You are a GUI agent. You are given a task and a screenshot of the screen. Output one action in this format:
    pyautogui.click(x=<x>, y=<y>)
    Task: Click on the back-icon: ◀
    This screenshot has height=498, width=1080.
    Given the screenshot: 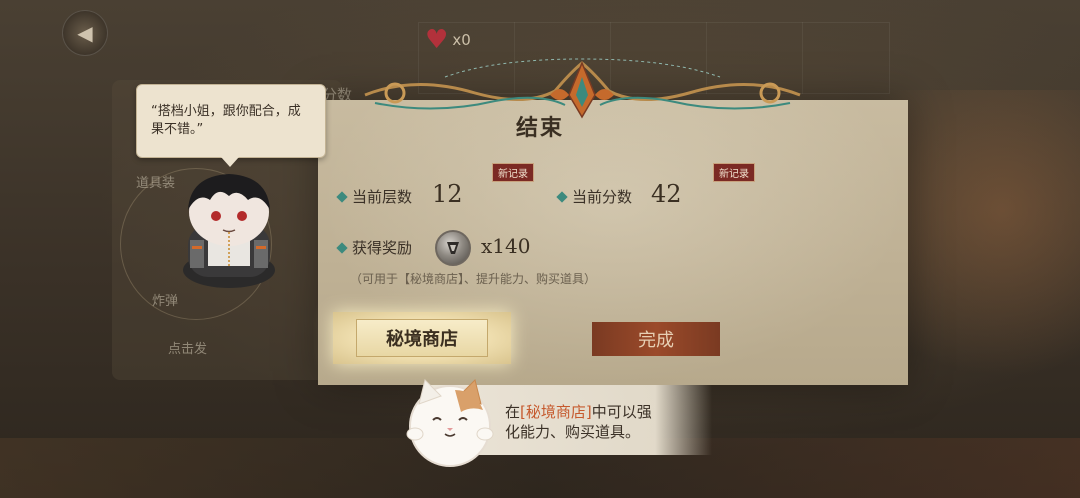 What is the action you would take?
    pyautogui.click(x=85, y=33)
    